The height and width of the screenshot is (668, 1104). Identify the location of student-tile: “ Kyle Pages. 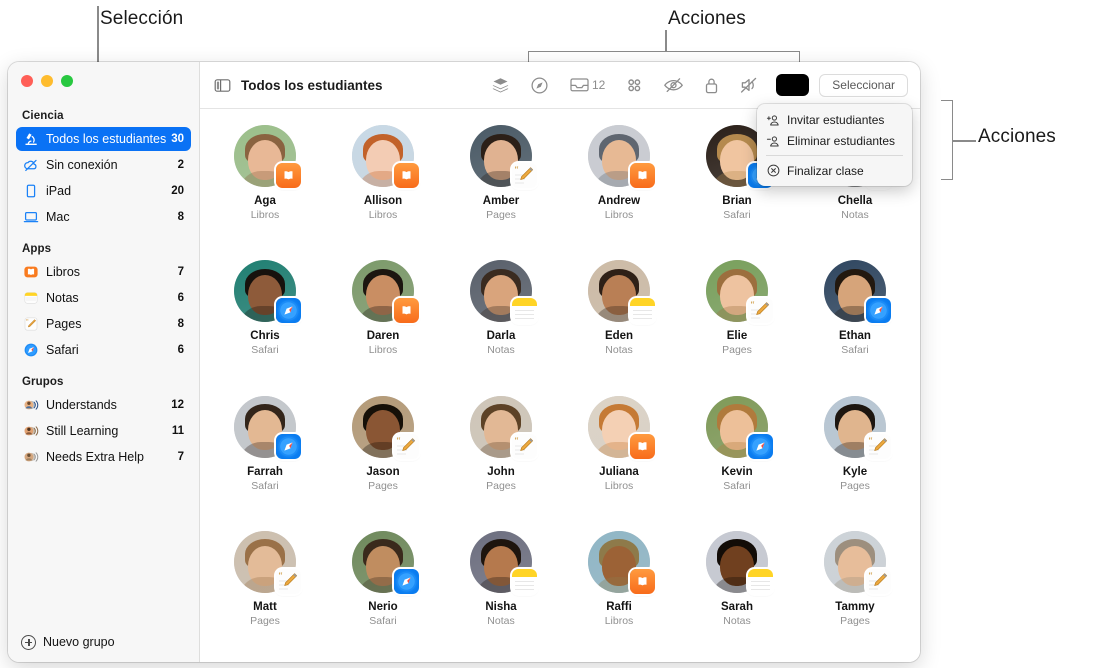
(855, 455).